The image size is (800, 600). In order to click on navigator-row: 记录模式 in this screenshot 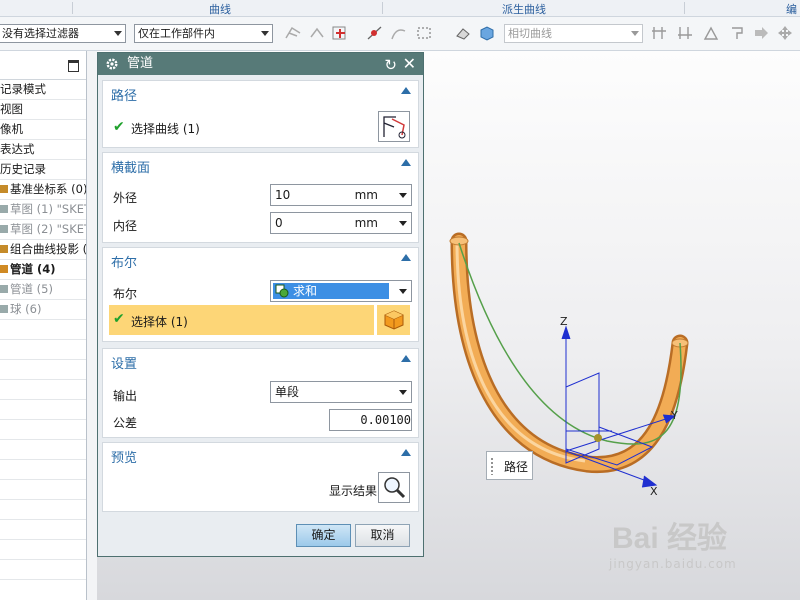, I will do `click(43, 90)`.